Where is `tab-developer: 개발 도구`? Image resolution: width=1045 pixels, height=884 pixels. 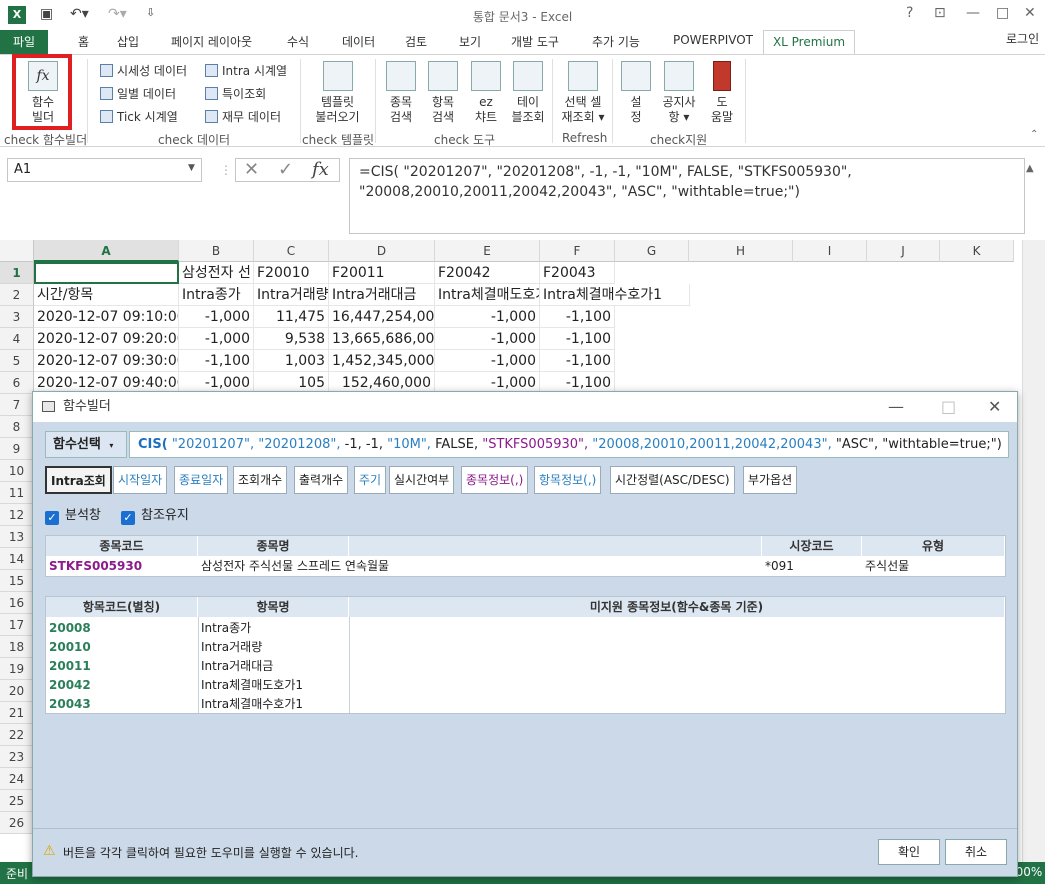 tab-developer: 개발 도구 is located at coordinates (535, 41).